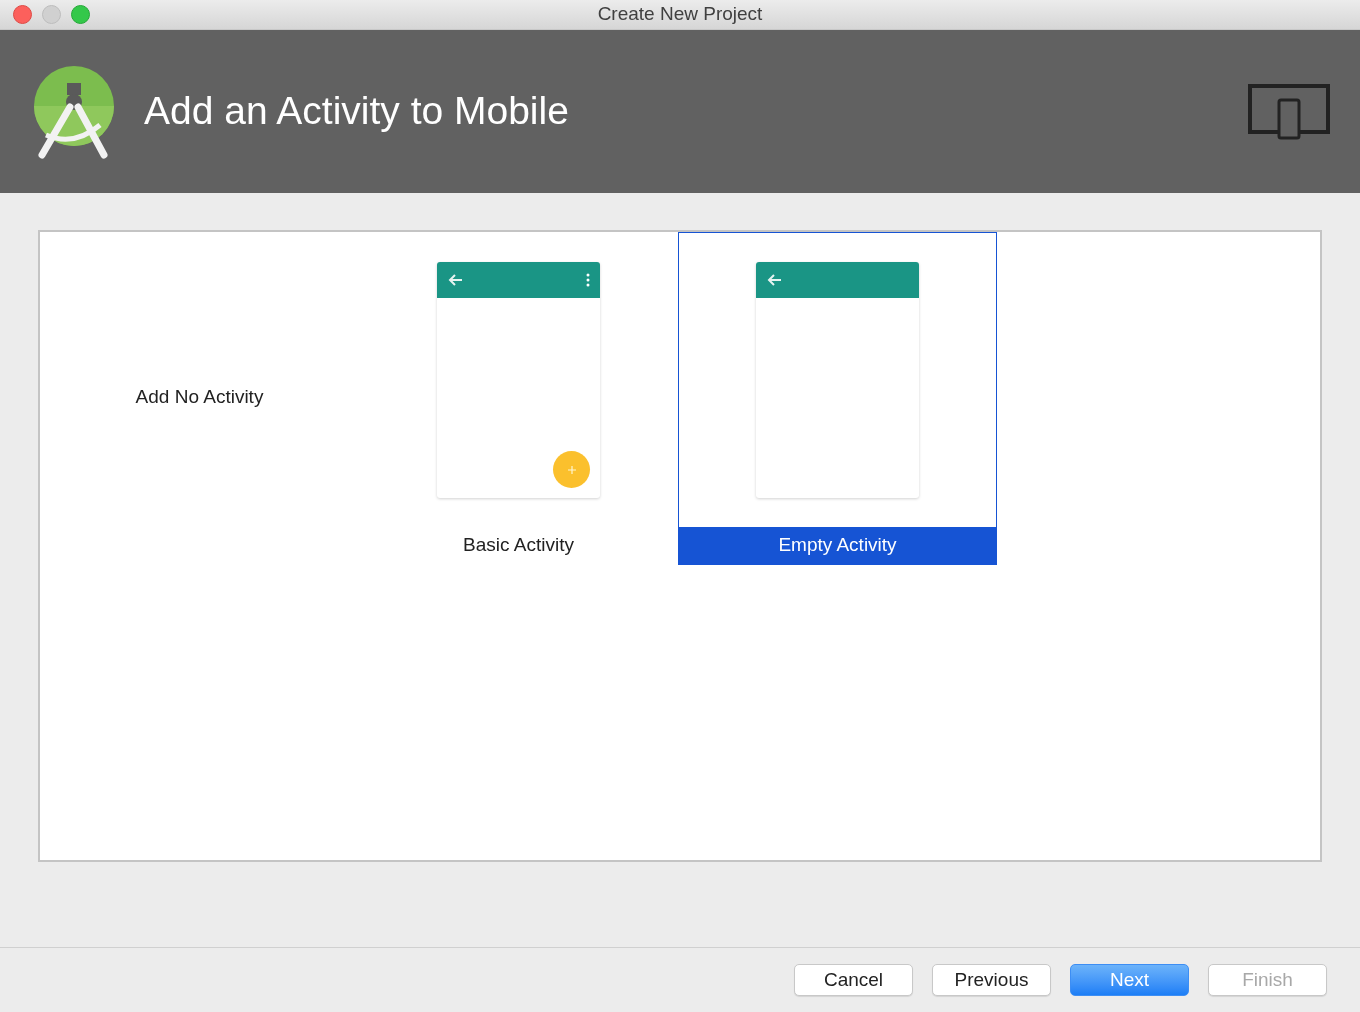 This screenshot has height=1012, width=1360. Describe the element at coordinates (837, 398) in the screenshot. I see `template-tile: Empty Activity` at that location.